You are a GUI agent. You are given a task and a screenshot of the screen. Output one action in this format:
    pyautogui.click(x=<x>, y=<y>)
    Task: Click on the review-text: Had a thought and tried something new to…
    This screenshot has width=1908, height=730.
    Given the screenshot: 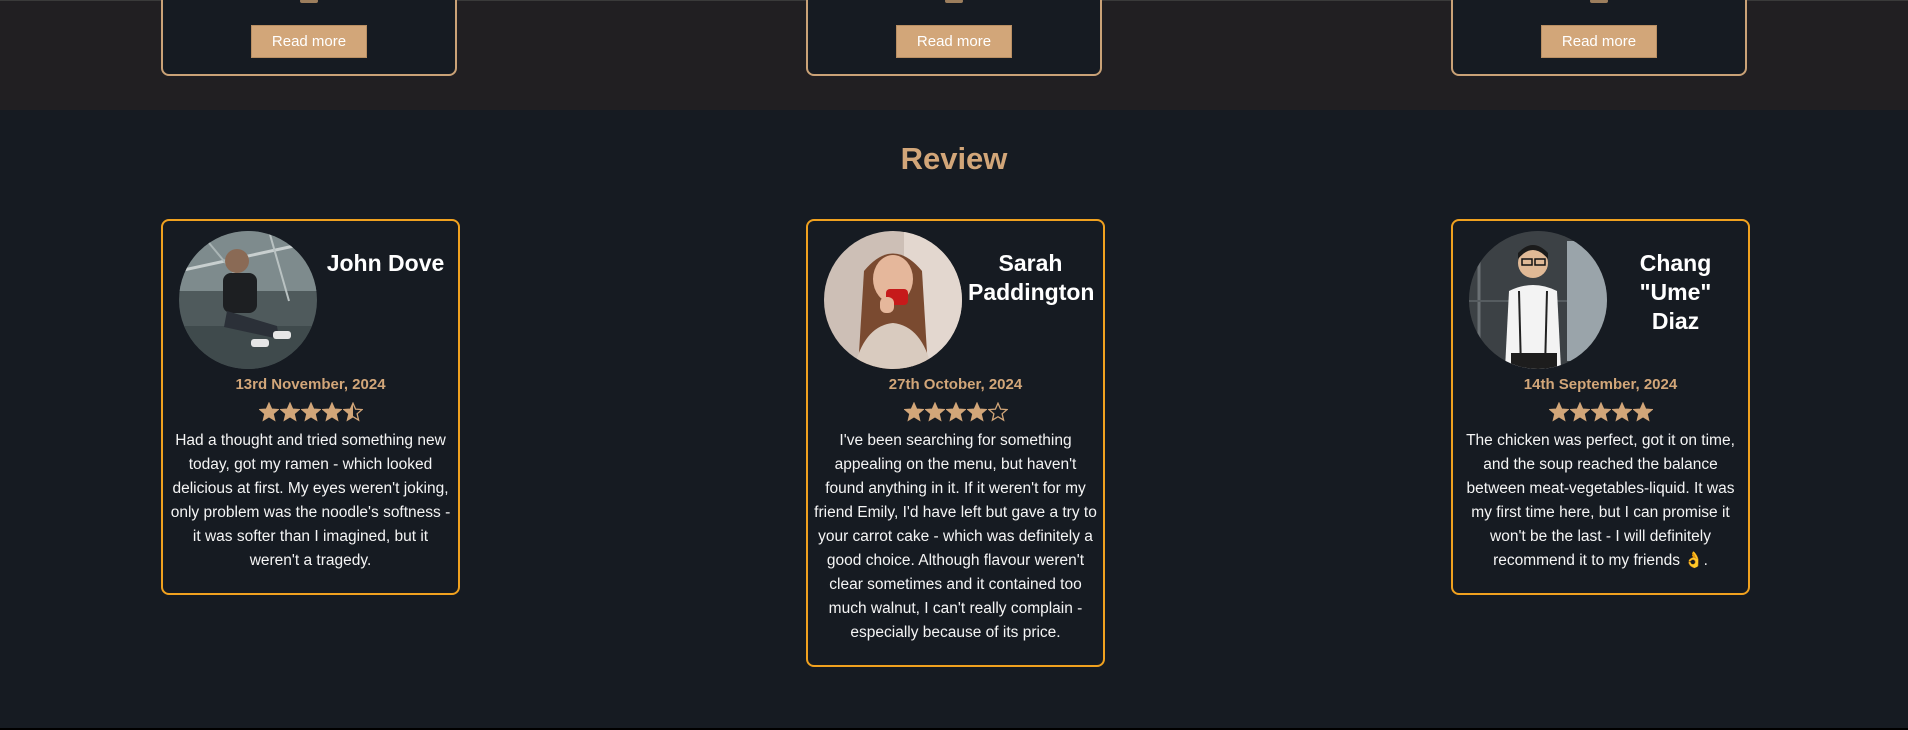 What is the action you would take?
    pyautogui.click(x=310, y=500)
    